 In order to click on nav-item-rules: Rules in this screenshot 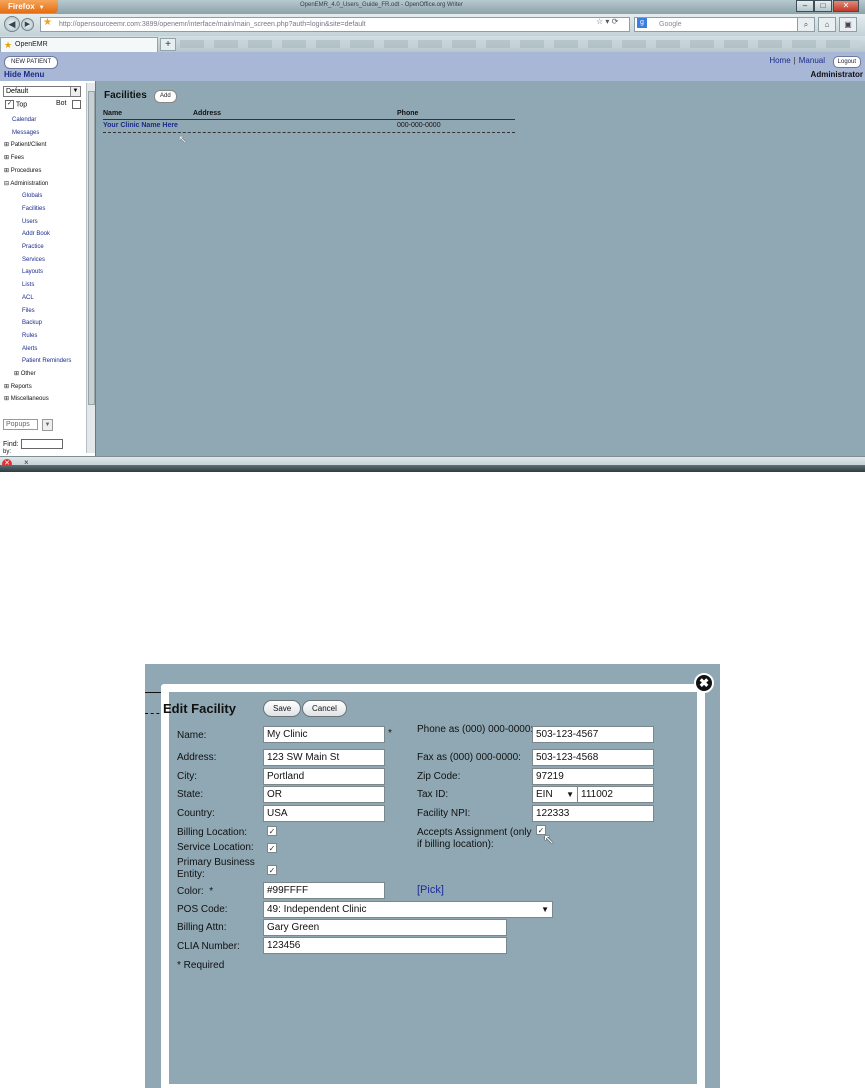, I will do `click(37, 336)`.